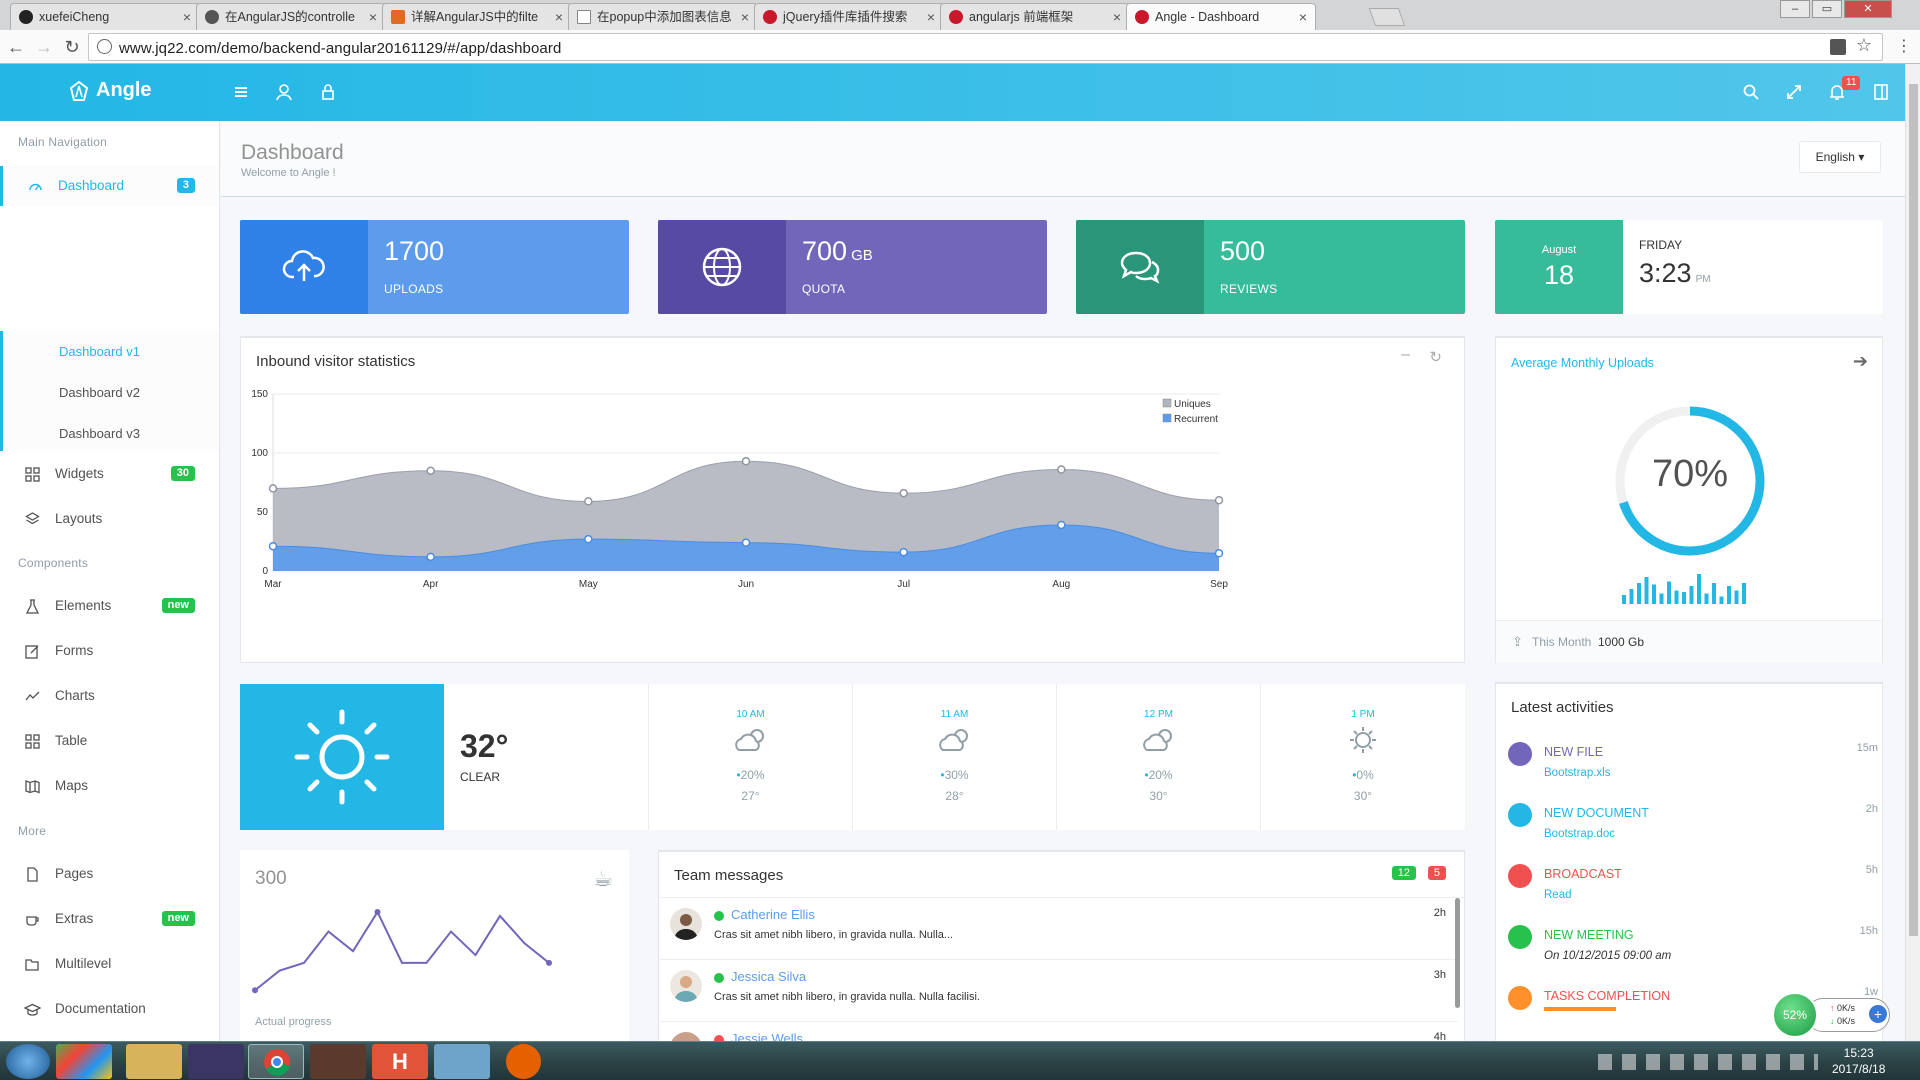 This screenshot has width=1920, height=1080. Describe the element at coordinates (663, 16) in the screenshot. I see `browser-tab: 在popup中添加图表信息 ×` at that location.